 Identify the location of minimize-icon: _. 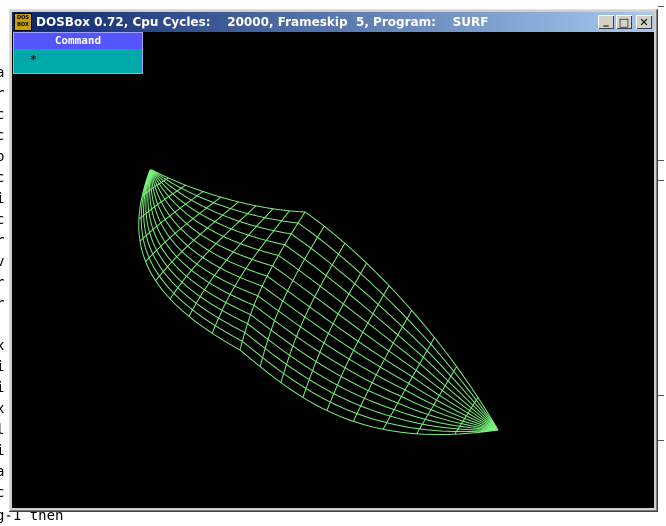
(606, 20).